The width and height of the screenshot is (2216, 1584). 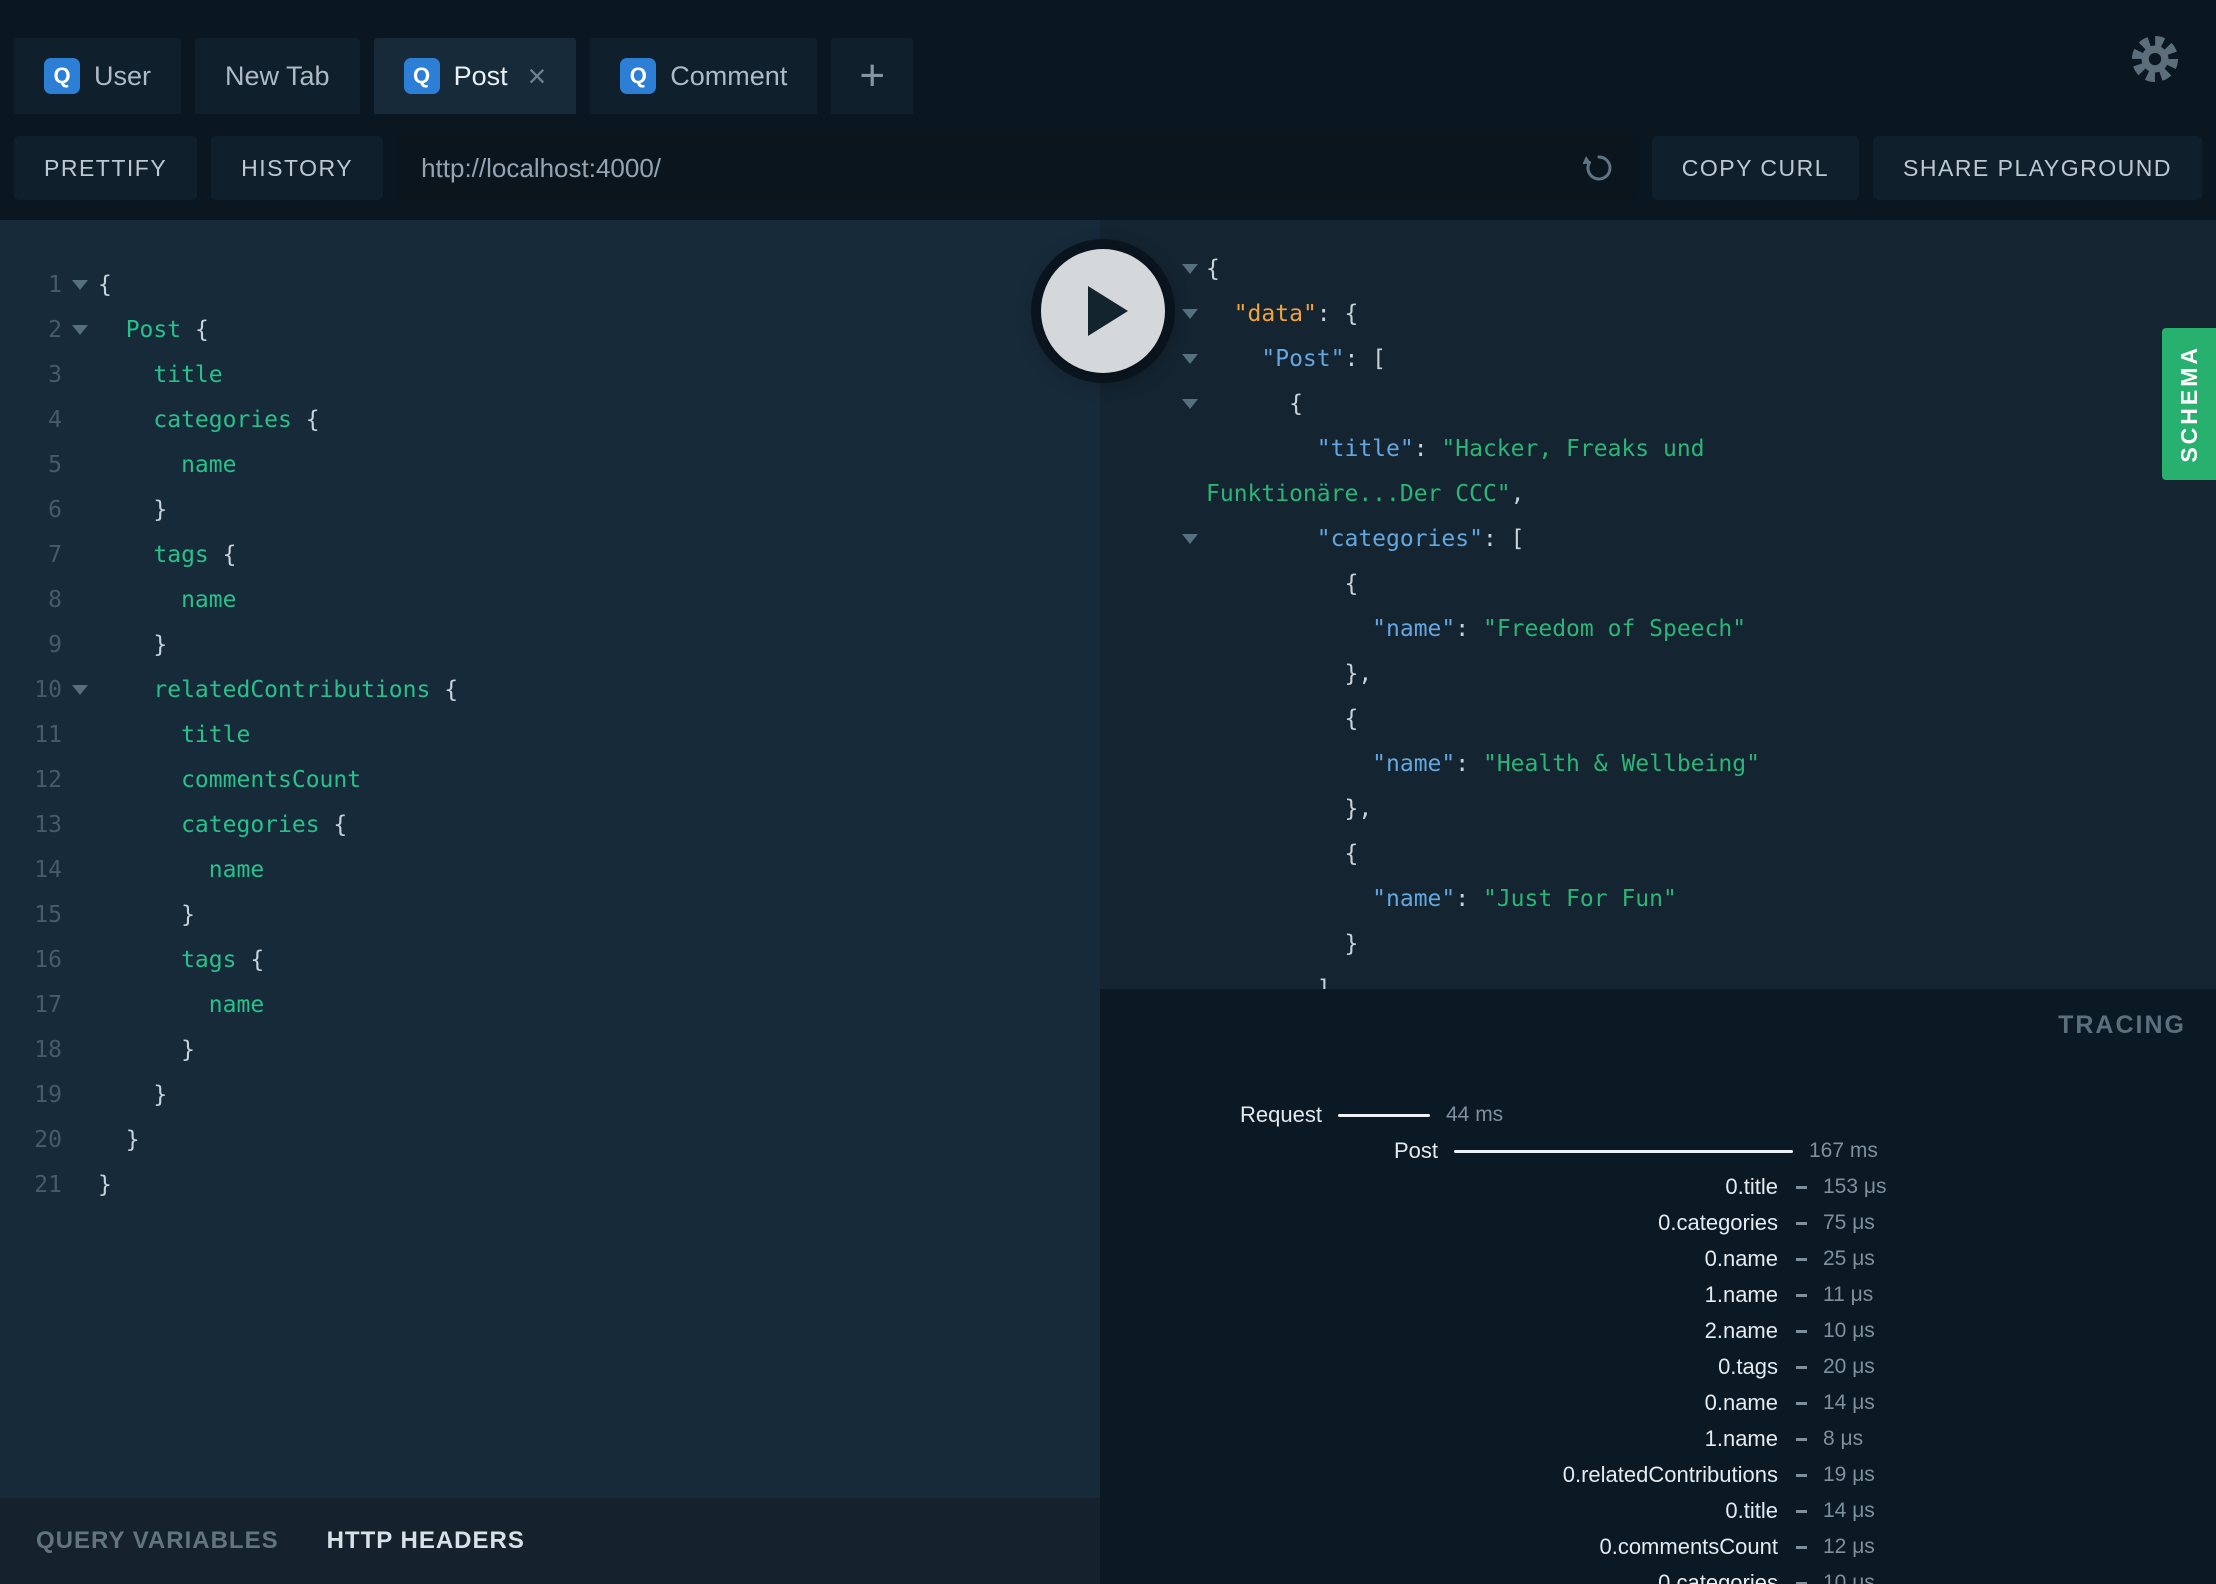 I want to click on query-line: 10 relatedContributions {, so click(x=550, y=689).